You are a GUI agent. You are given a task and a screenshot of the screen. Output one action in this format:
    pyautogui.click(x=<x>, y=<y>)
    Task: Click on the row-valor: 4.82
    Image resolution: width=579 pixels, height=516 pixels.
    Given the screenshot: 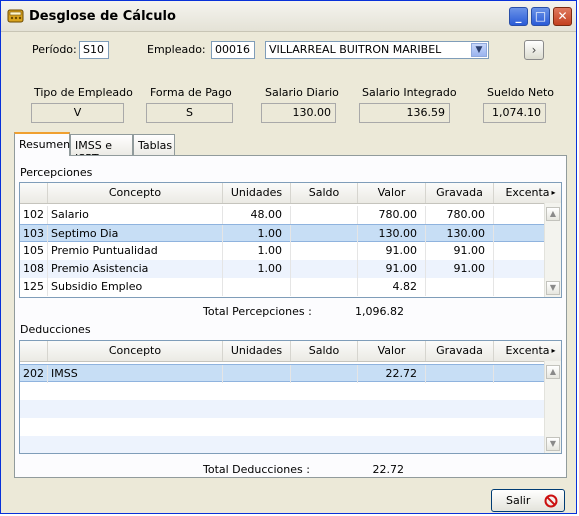 What is the action you would take?
    pyautogui.click(x=392, y=287)
    